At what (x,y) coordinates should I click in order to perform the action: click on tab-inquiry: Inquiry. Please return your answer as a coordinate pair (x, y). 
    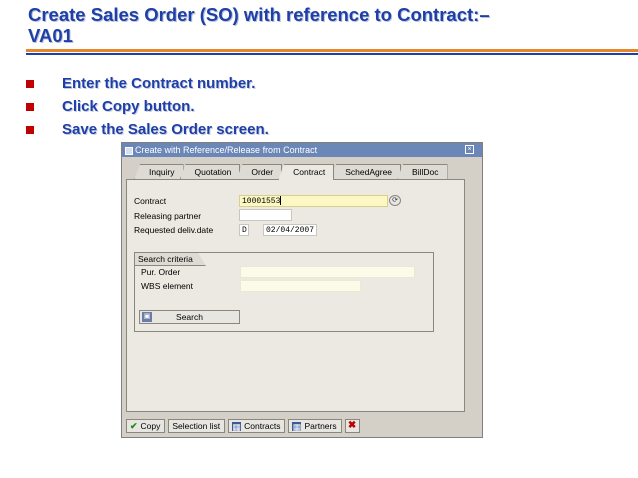
    Looking at the image, I should click on (159, 172).